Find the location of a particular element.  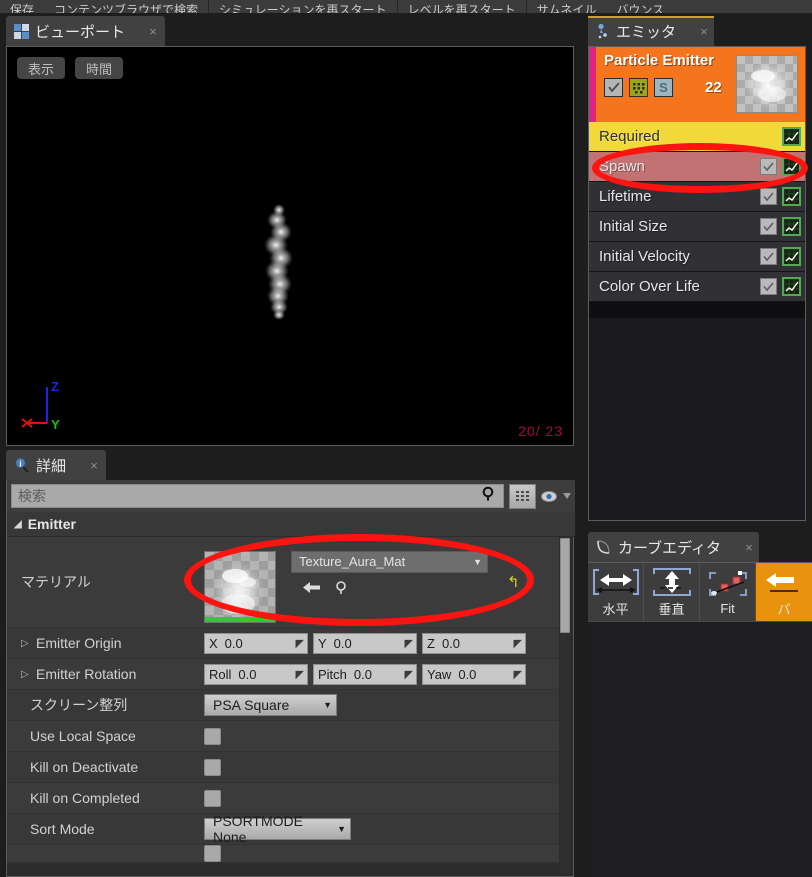

field-key: Roll is located at coordinates (220, 674).